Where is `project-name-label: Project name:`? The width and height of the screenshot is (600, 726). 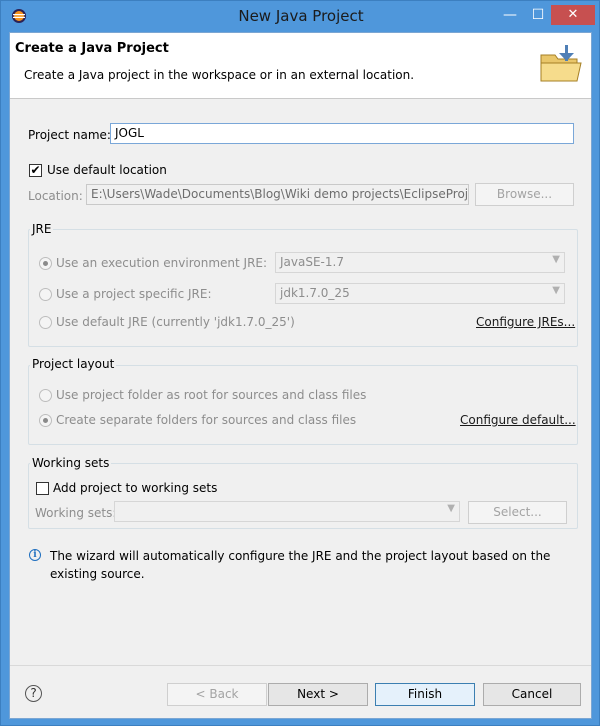 project-name-label: Project name: is located at coordinates (69, 135).